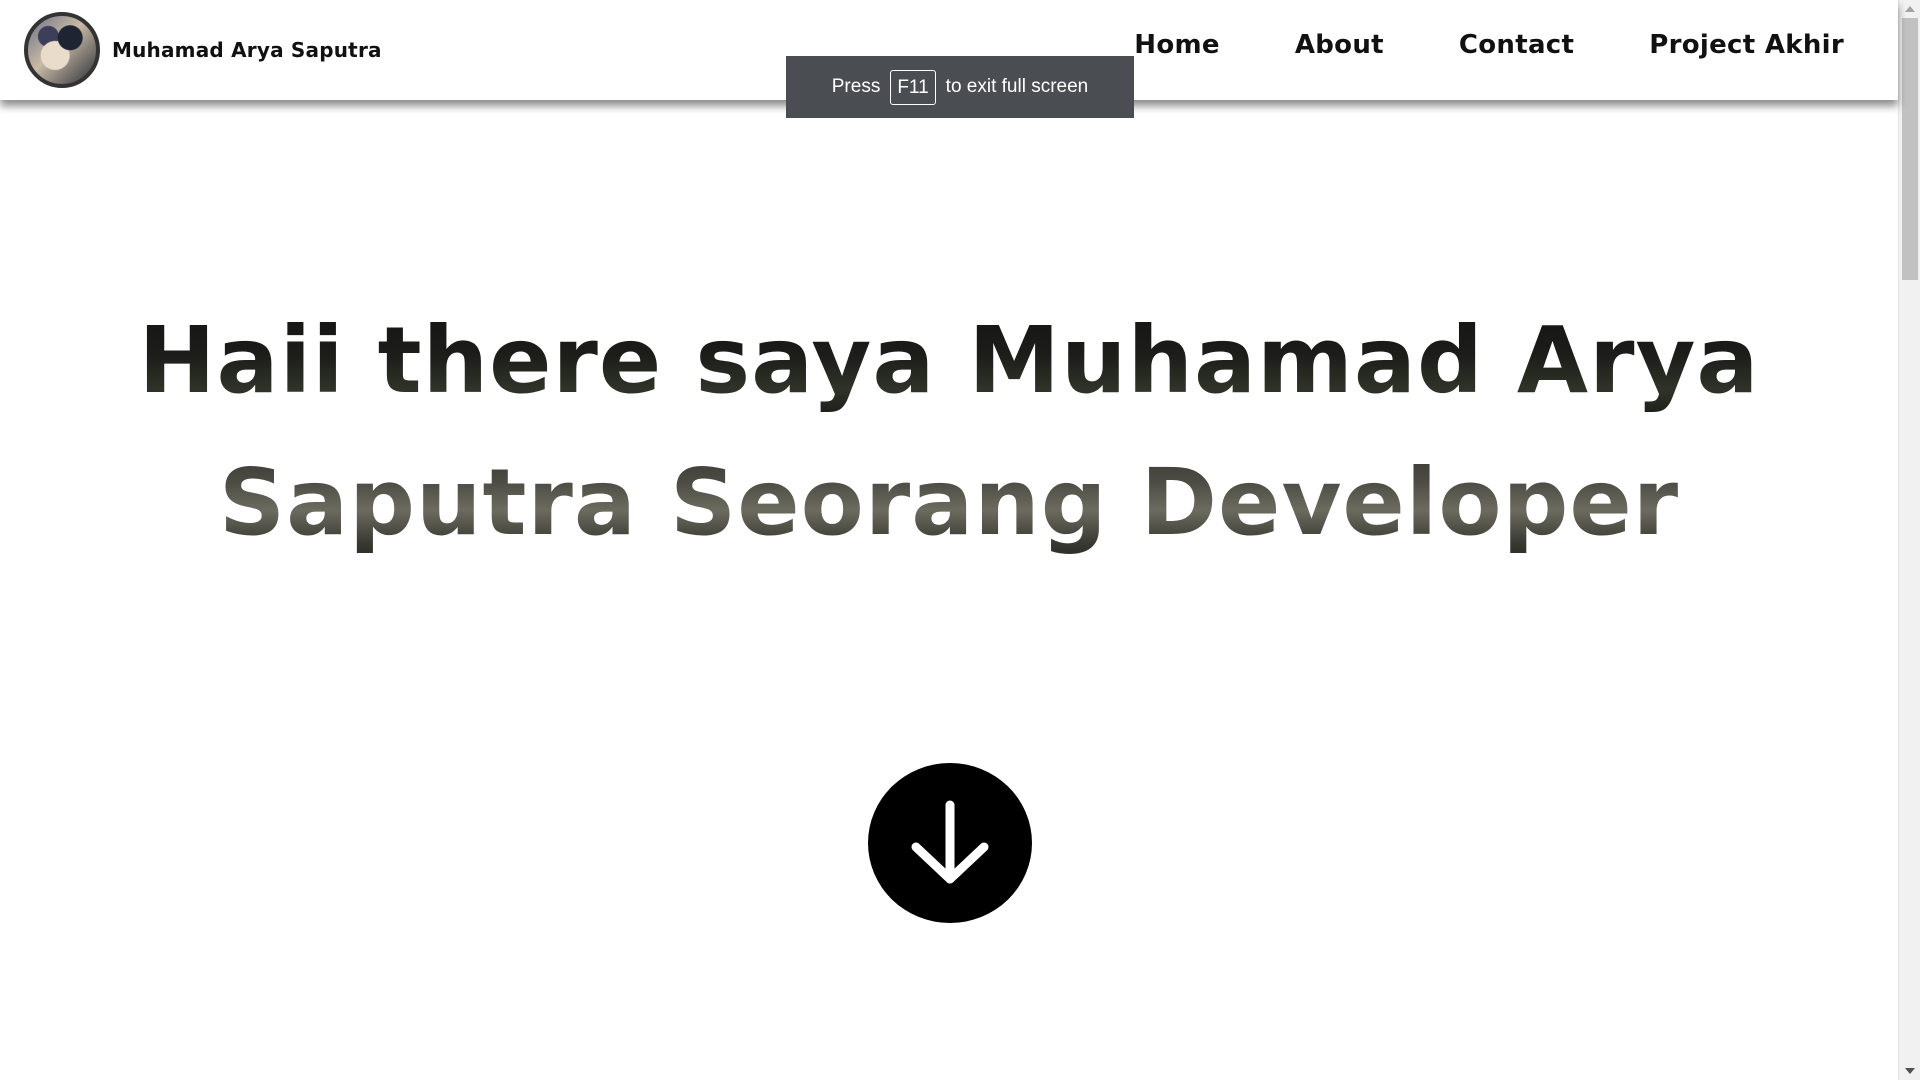 The height and width of the screenshot is (1080, 1920). I want to click on arrow-down-icon, so click(950, 842).